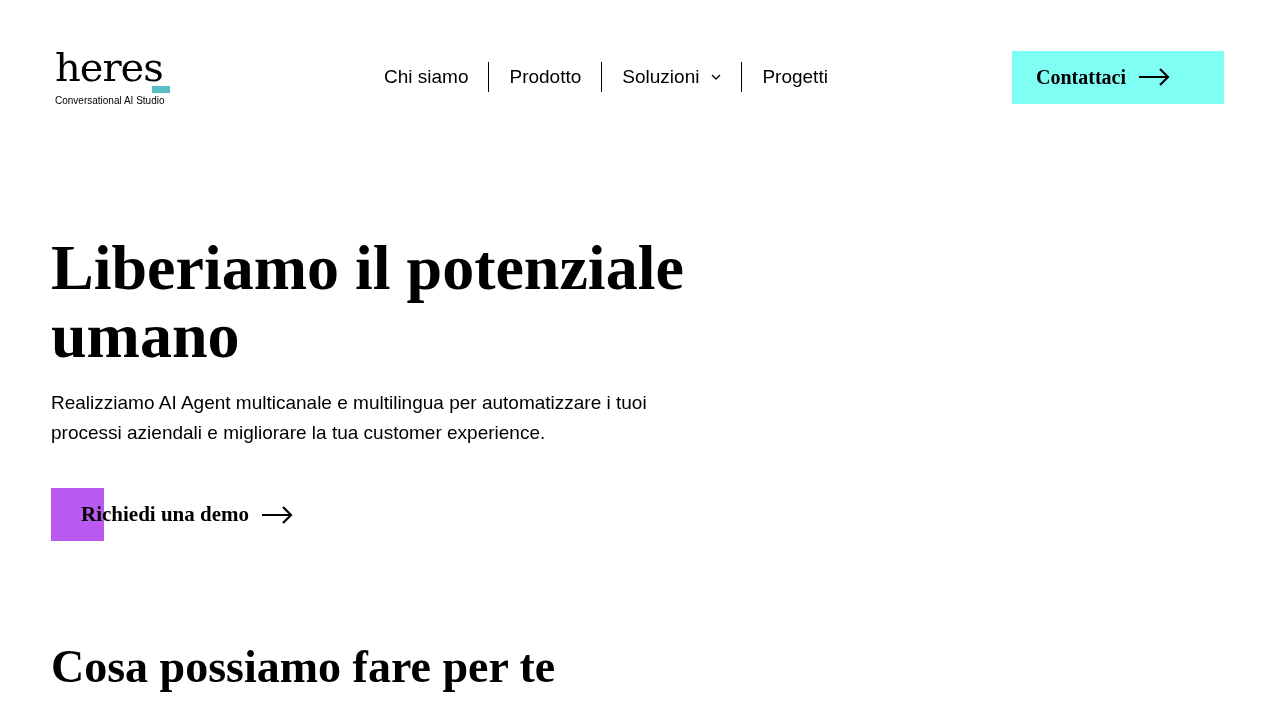  I want to click on logo-tagline: Conversational AI Studio, so click(110, 100).